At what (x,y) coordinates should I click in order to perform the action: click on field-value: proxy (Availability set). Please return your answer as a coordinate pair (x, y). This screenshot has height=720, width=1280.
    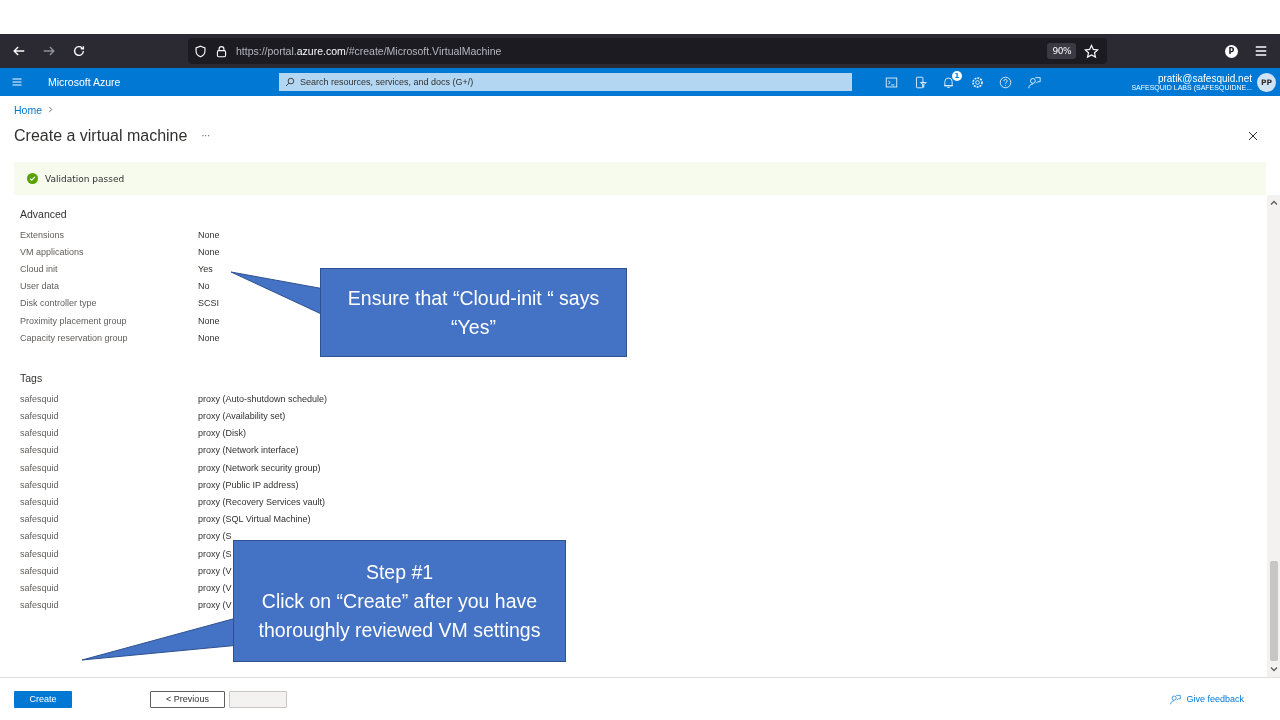
    Looking at the image, I should click on (242, 416).